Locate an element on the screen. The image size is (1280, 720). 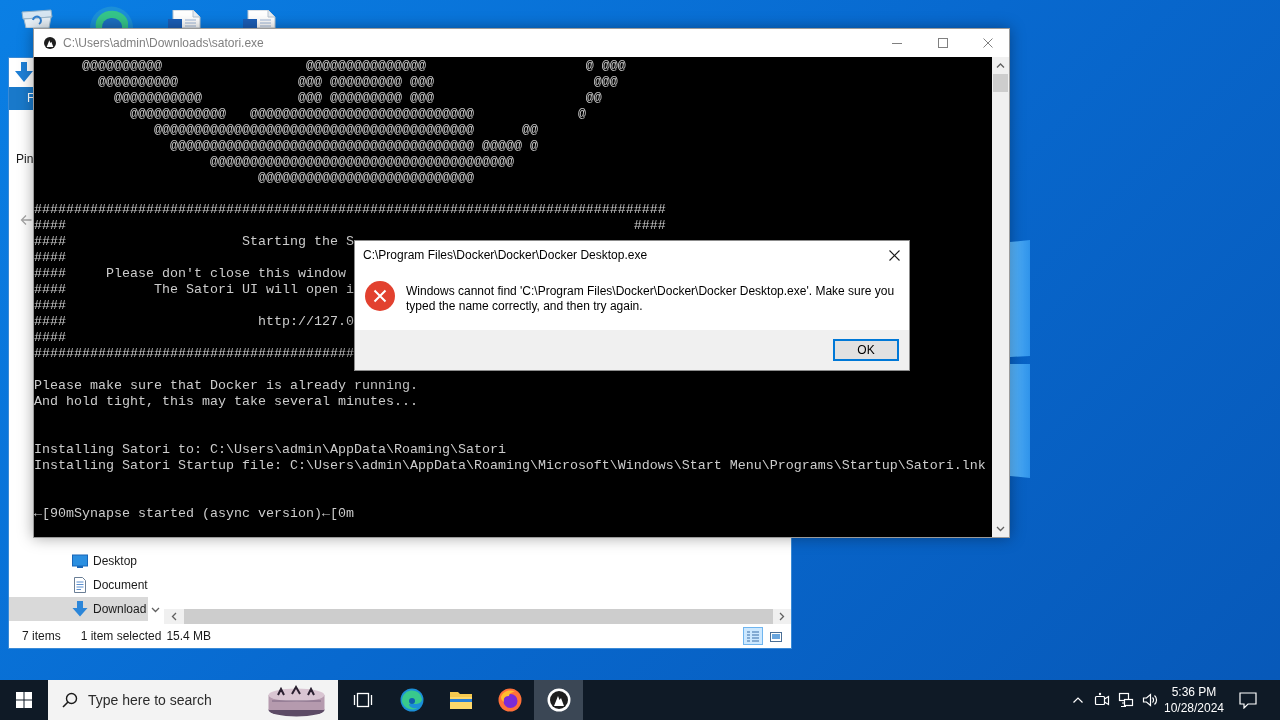
console-line: Installing Satori to: C:\Users\admin\AppData\Roaming\Satori is located at coordinates (270, 450).